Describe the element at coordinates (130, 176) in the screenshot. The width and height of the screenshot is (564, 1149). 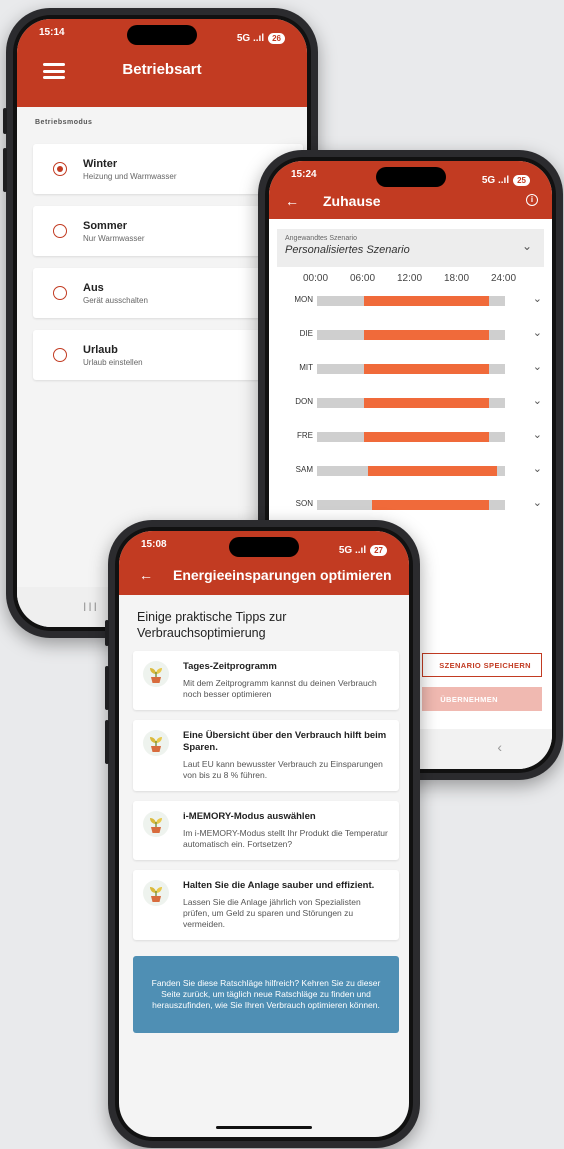
I see `mode-subtitle: Heizung und Warmwasser` at that location.